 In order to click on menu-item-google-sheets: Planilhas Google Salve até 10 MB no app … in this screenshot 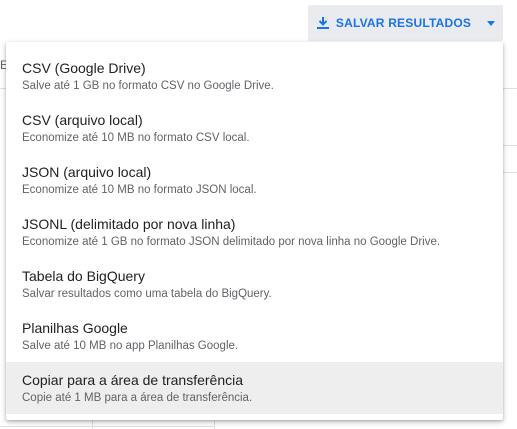, I will do `click(254, 336)`.